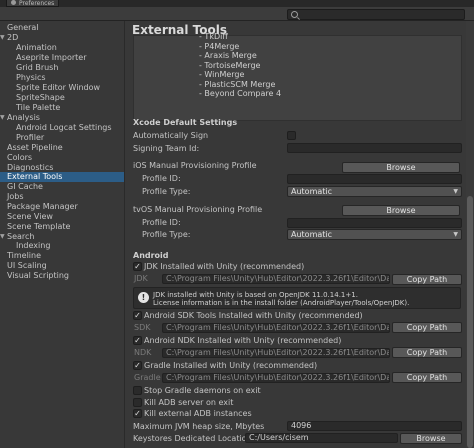  What do you see at coordinates (166, 234) in the screenshot?
I see `tvos-profile-type-label: Profile Type:` at bounding box center [166, 234].